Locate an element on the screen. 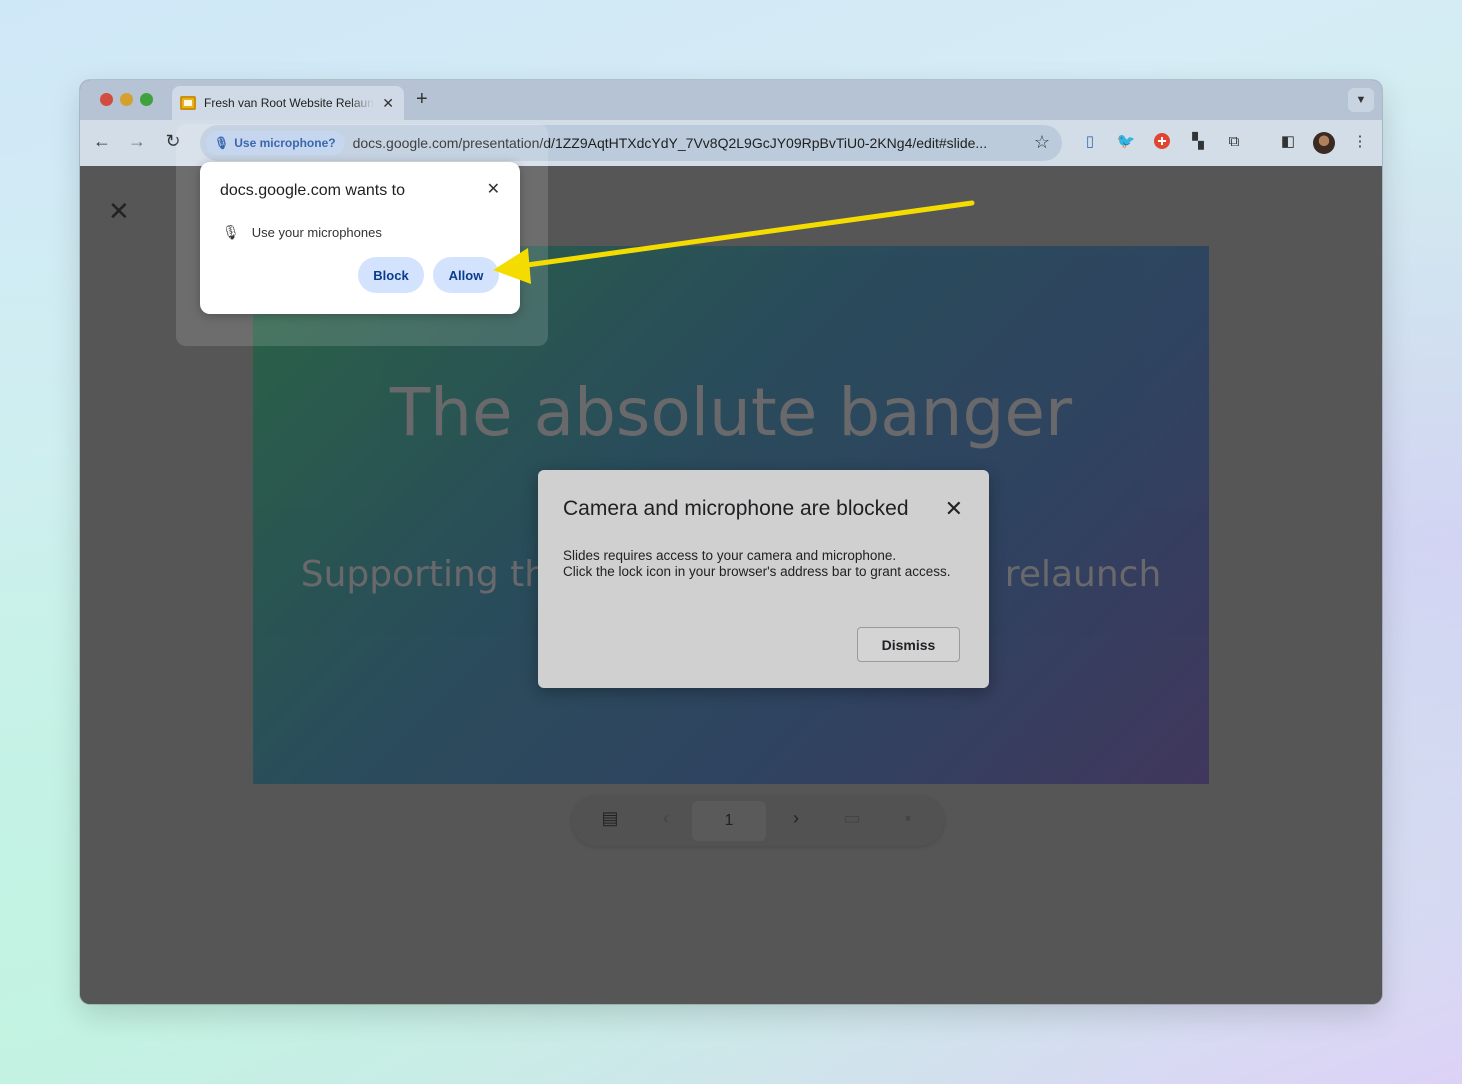  exit-presentation-close-icon: ✕ is located at coordinates (119, 211).